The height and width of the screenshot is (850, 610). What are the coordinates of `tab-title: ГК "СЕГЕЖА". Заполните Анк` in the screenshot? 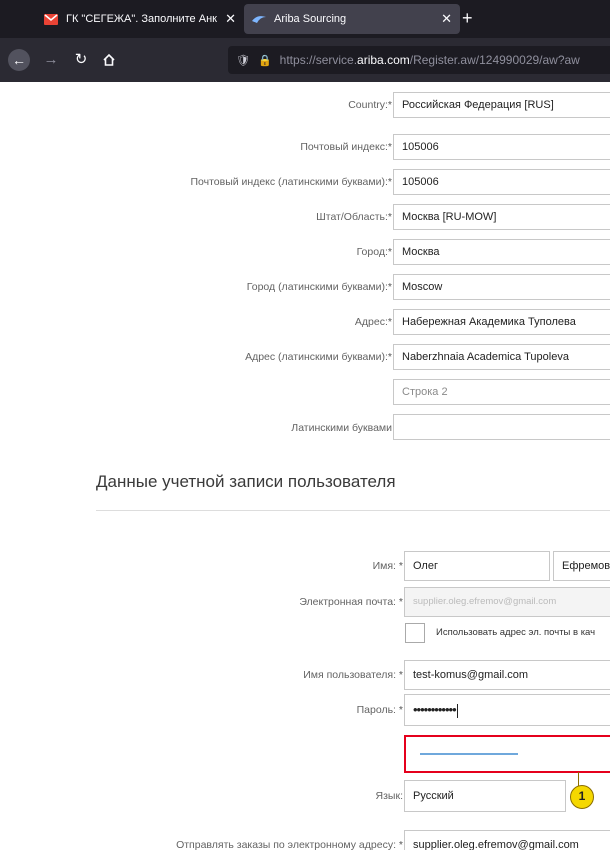 It's located at (141, 19).